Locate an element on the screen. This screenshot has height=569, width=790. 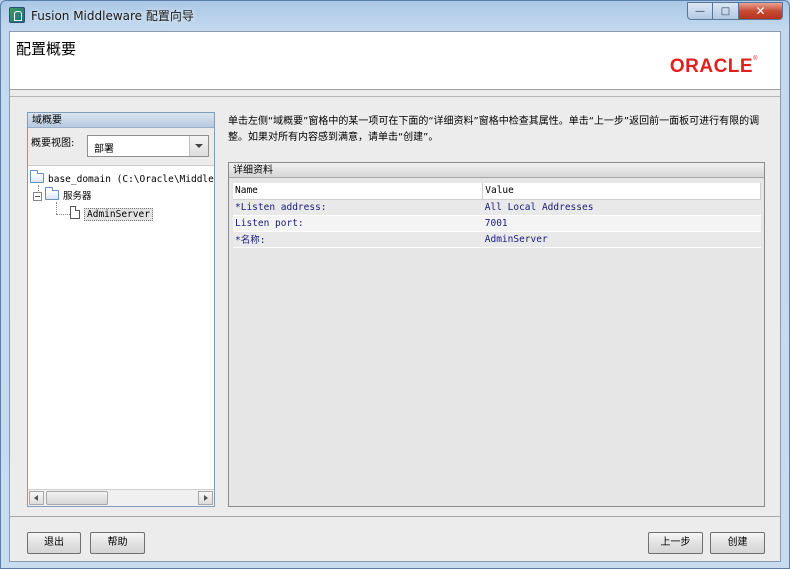
exit-button: 退出 is located at coordinates (54, 543).